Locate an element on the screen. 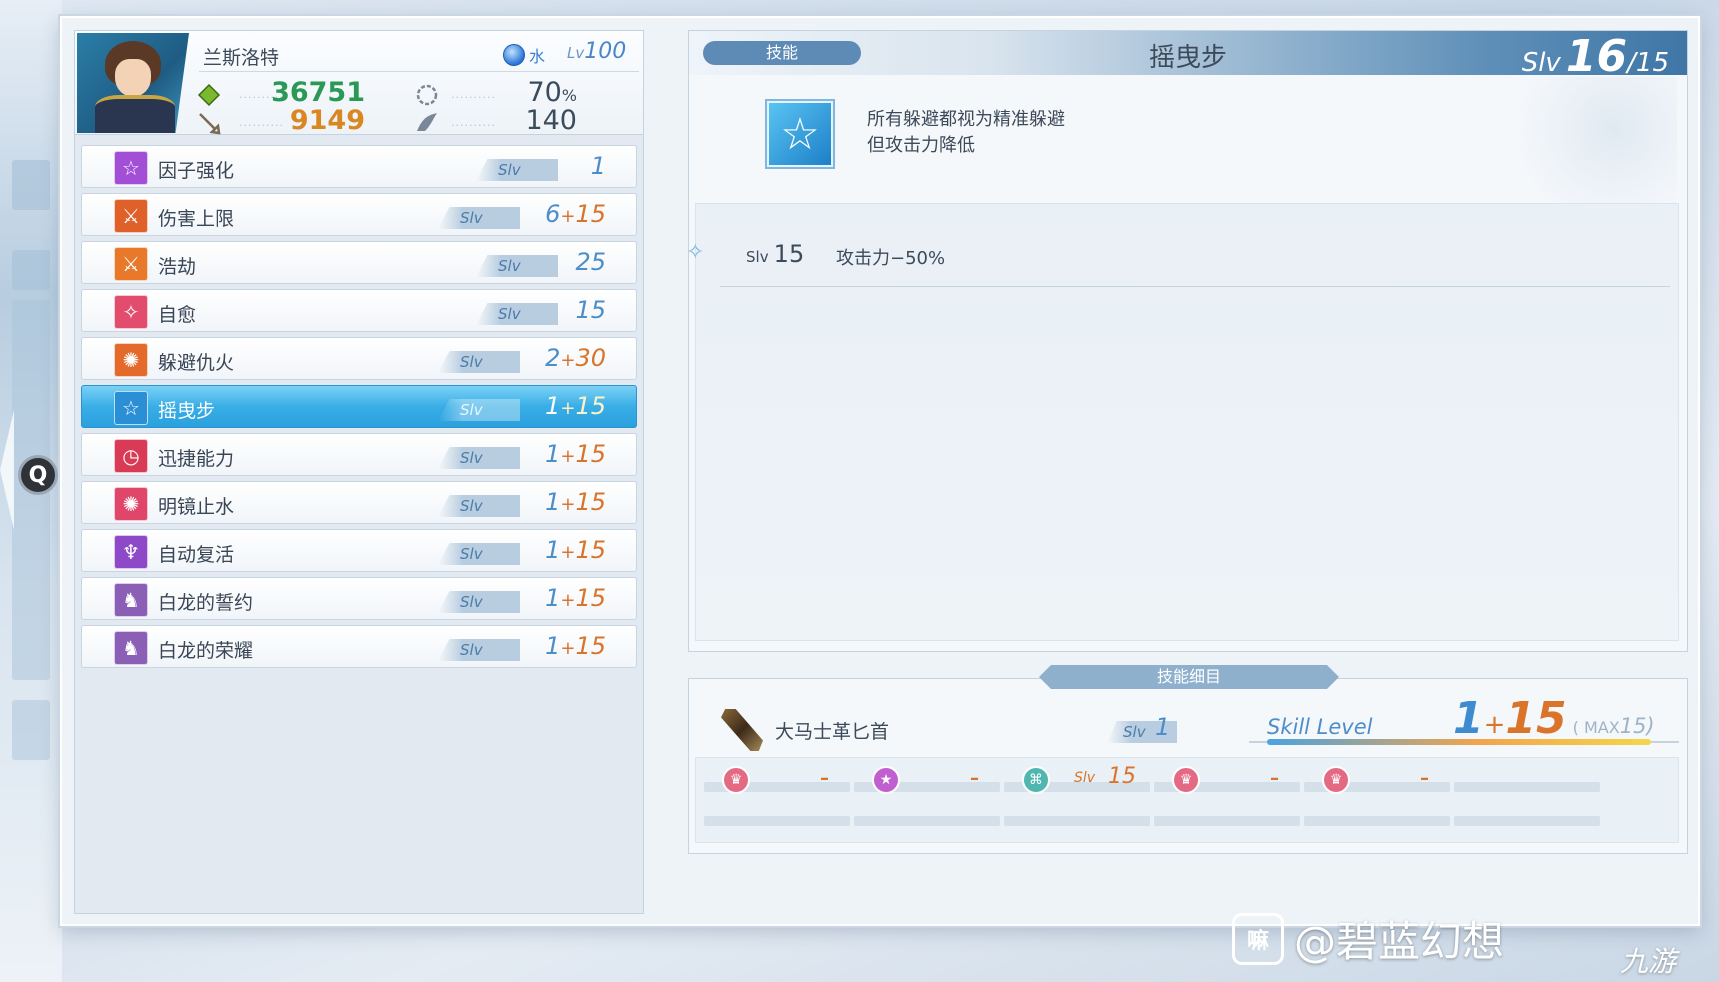  skill-name: 白龙的誓约 is located at coordinates (206, 603).